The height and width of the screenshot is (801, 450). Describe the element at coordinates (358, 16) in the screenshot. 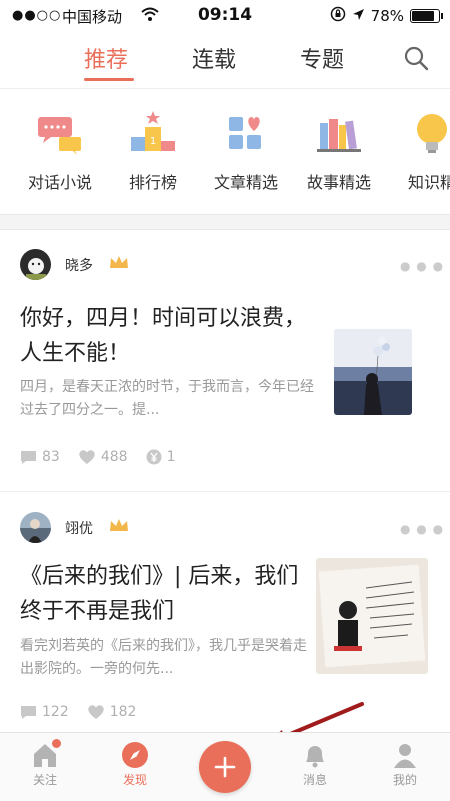

I see `location-icon` at that location.